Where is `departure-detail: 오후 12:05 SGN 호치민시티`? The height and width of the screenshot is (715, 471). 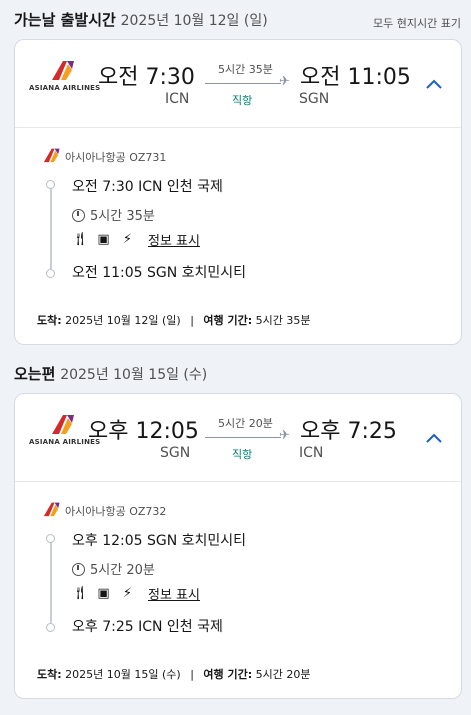 departure-detail: 오후 12:05 SGN 호치민시티 is located at coordinates (159, 541).